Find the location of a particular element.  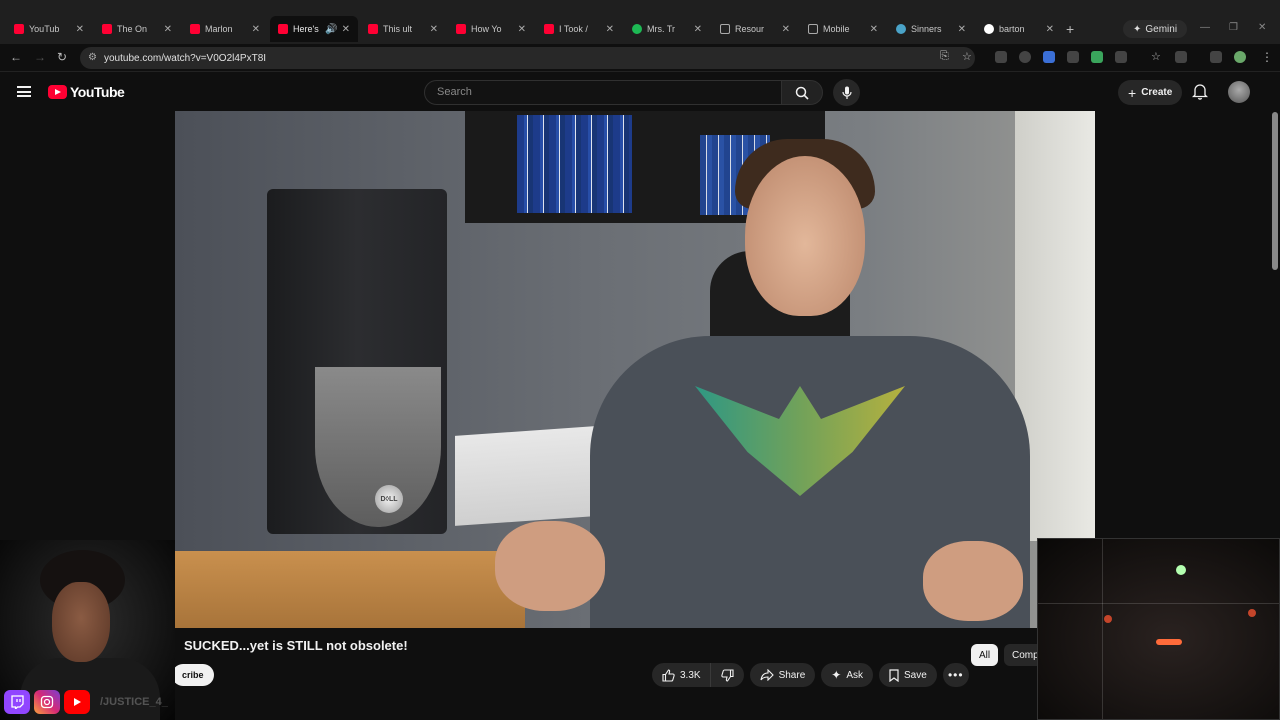

share-button: Share is located at coordinates (782, 675).